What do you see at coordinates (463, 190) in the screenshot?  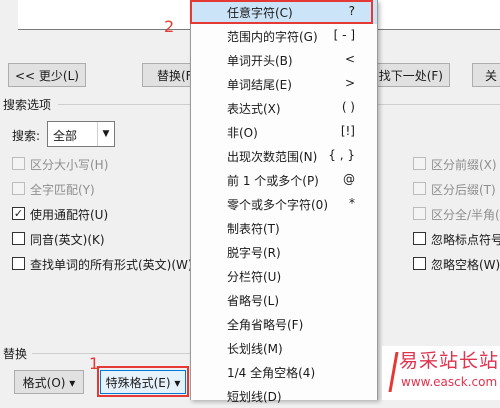 I see `match-suffix-label: 区分后缀(T)` at bounding box center [463, 190].